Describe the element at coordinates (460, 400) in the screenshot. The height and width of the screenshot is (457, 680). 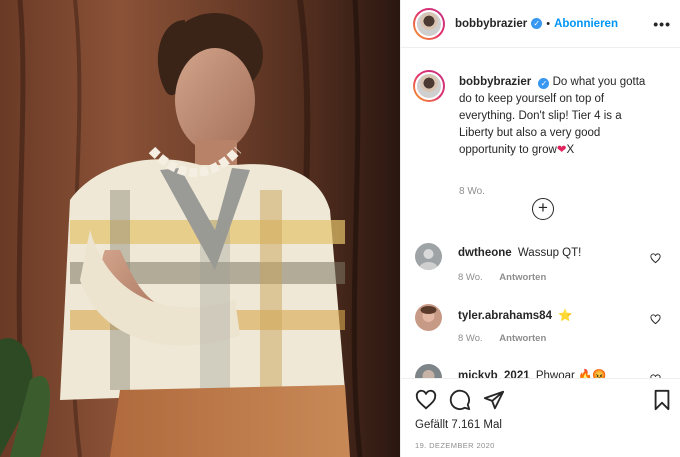
I see `comment-bubble-icon` at that location.